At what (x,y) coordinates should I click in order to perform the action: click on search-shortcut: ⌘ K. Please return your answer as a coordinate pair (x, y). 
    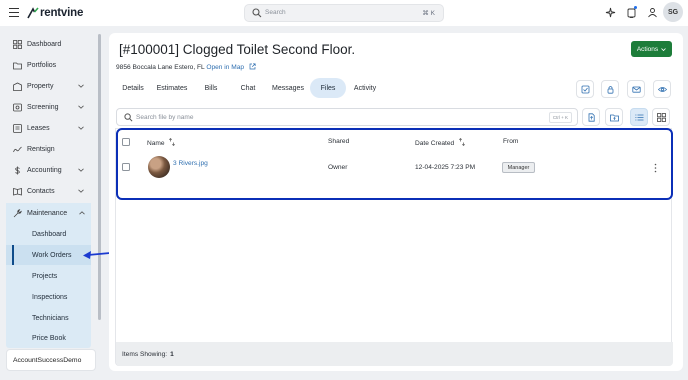
    Looking at the image, I should click on (428, 13).